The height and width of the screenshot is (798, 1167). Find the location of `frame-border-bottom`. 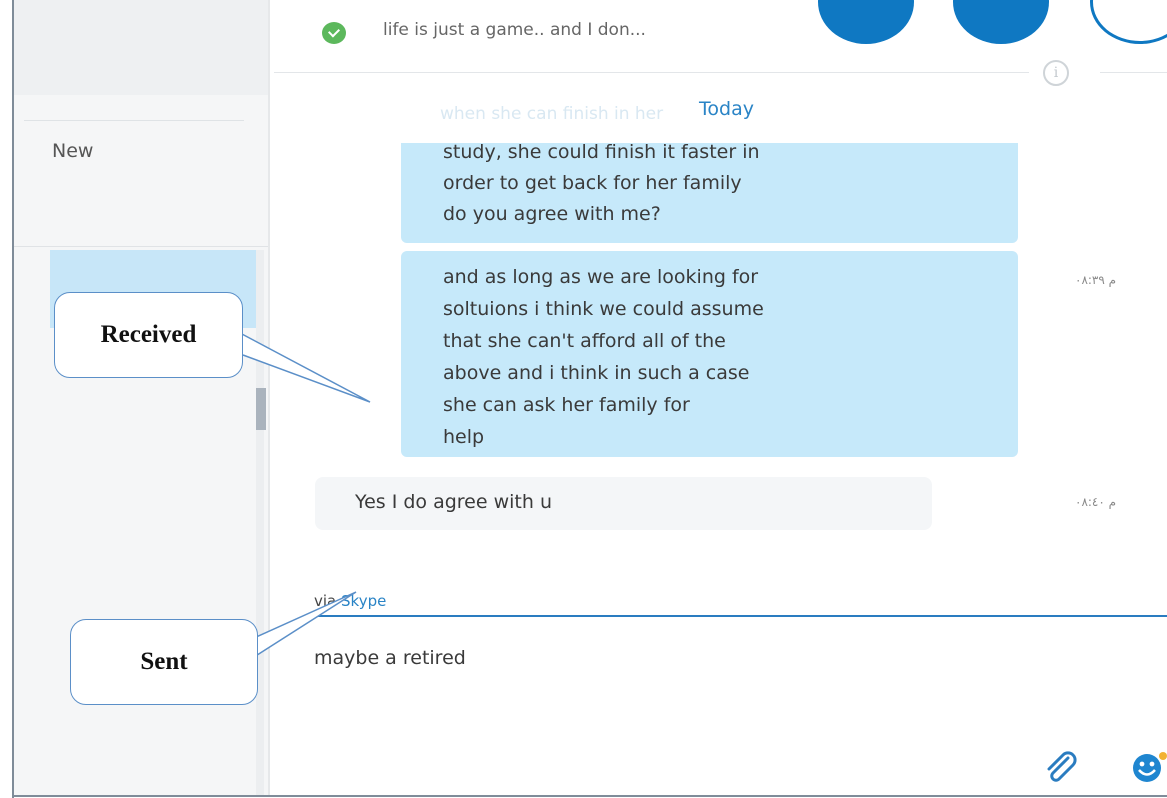

frame-border-bottom is located at coordinates (589, 796).